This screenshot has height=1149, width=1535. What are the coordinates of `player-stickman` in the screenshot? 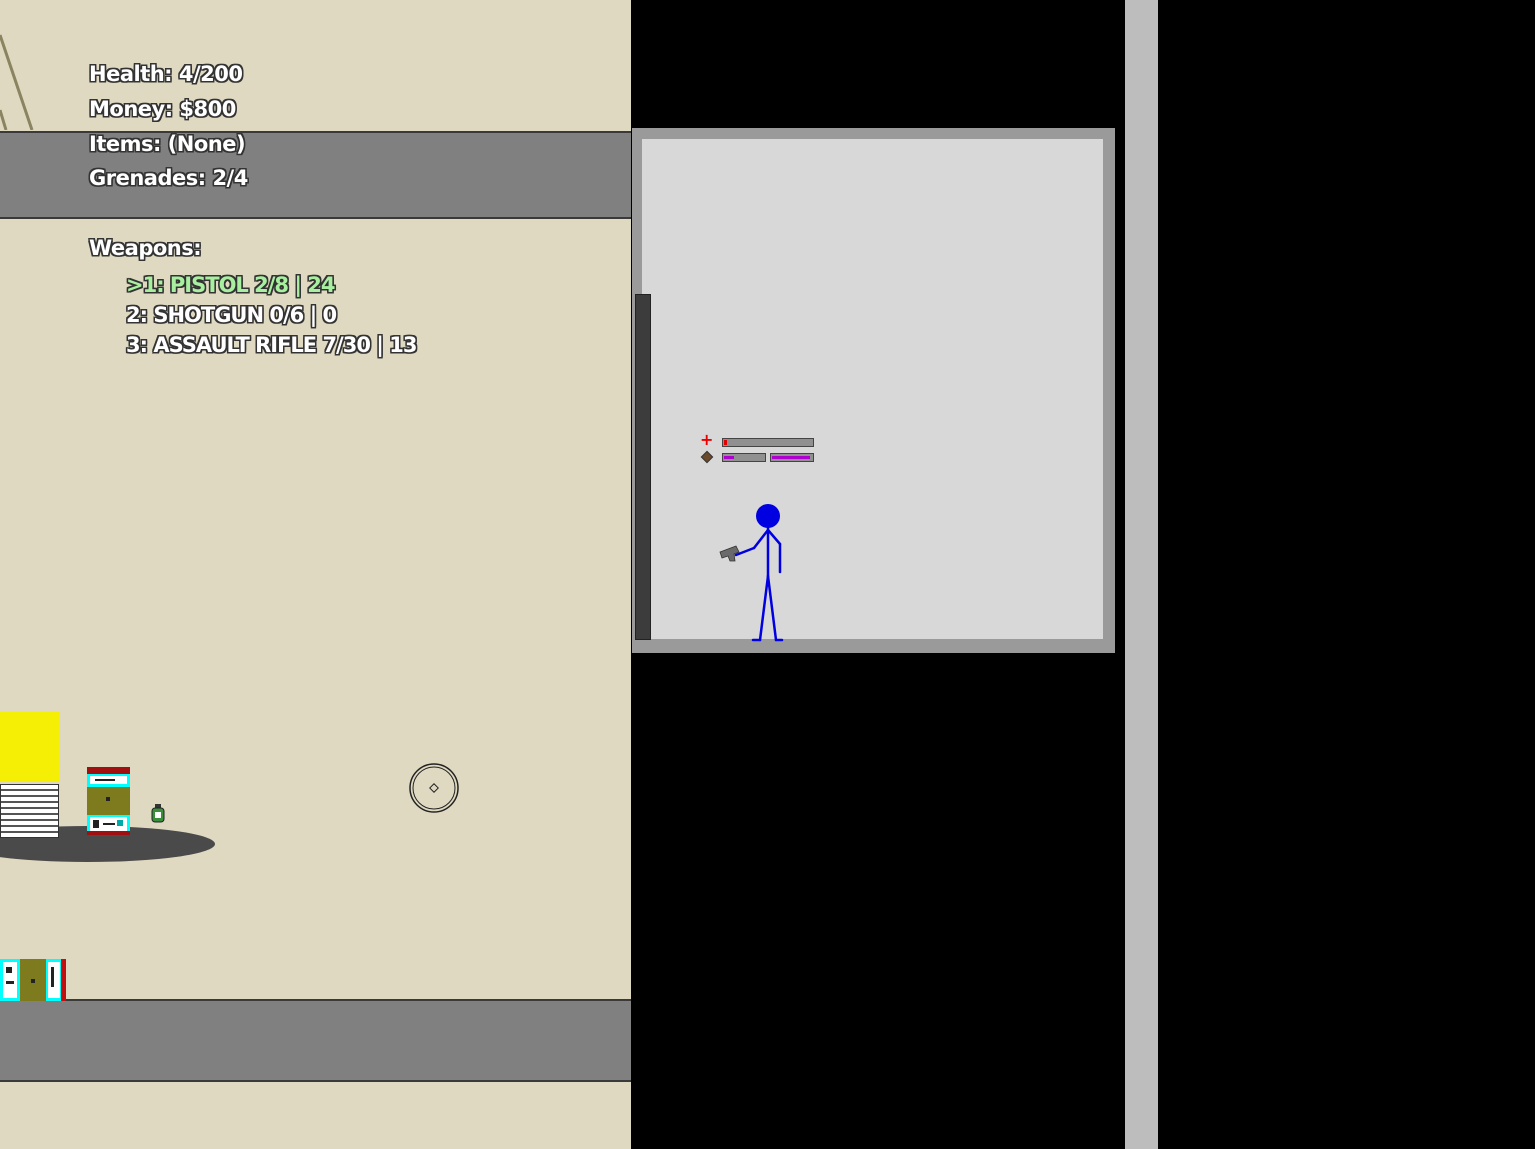 It's located at (751, 573).